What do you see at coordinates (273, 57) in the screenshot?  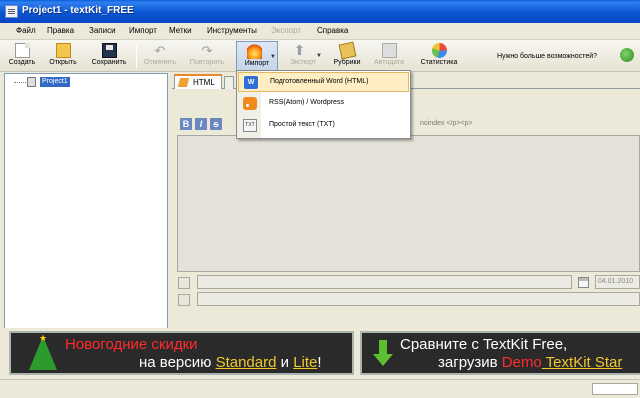 I see `import-dropdown-arrow-icon: ▼` at bounding box center [273, 57].